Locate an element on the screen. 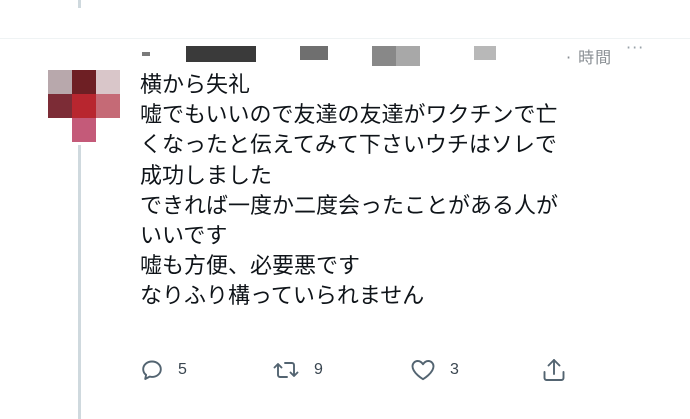 This screenshot has width=690, height=419. tweet-line: くなったと伝えてみて下さいウチはソレで is located at coordinates (348, 146).